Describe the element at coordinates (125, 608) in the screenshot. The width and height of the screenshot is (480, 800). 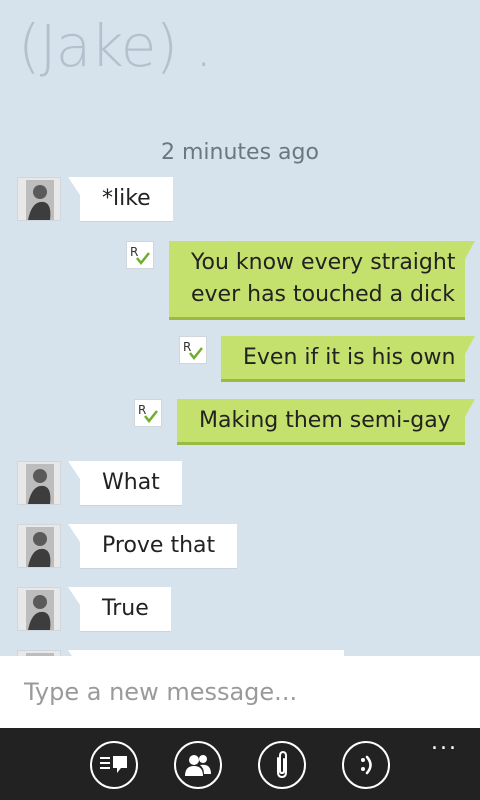
I see `message-text: True` at that location.